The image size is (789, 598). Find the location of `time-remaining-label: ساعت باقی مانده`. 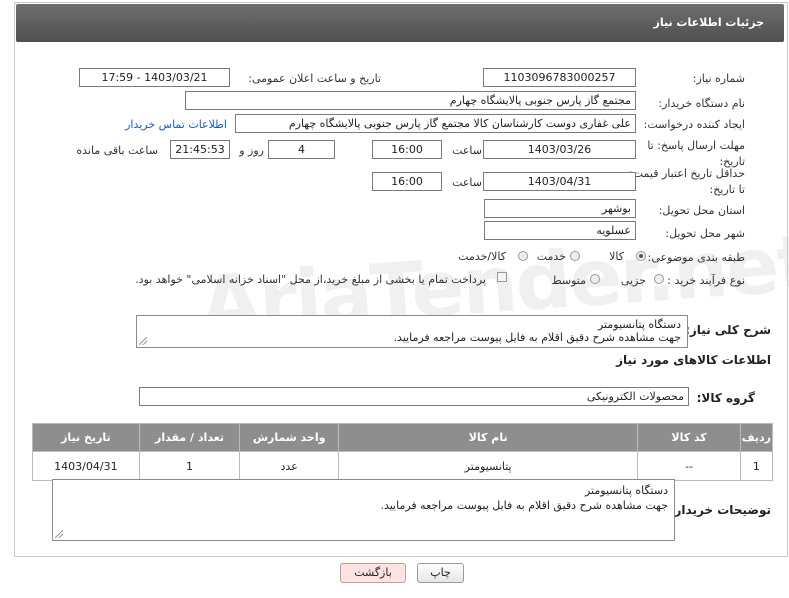

time-remaining-label: ساعت باقی مانده is located at coordinates (117, 150).